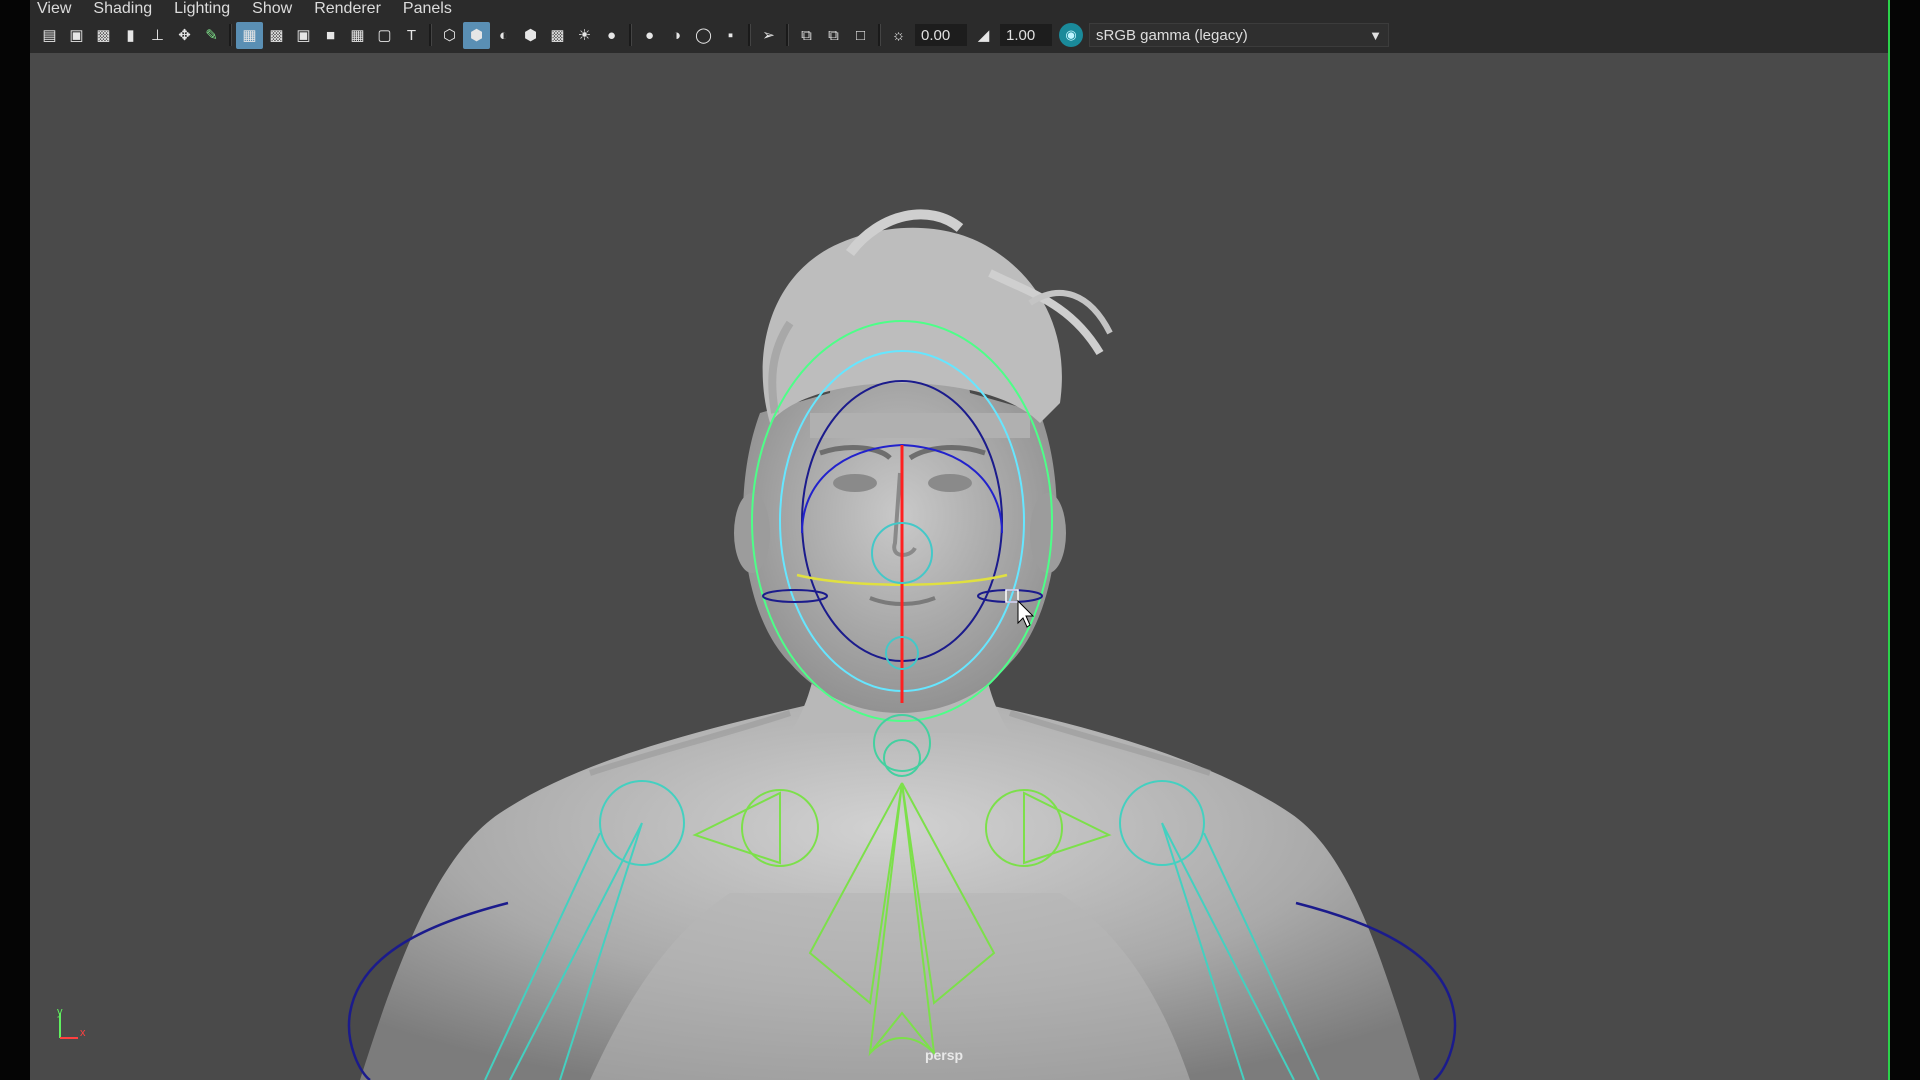 This screenshot has height=1080, width=1920. What do you see at coordinates (806, 35) in the screenshot?
I see `xray-icon: ⧉` at bounding box center [806, 35].